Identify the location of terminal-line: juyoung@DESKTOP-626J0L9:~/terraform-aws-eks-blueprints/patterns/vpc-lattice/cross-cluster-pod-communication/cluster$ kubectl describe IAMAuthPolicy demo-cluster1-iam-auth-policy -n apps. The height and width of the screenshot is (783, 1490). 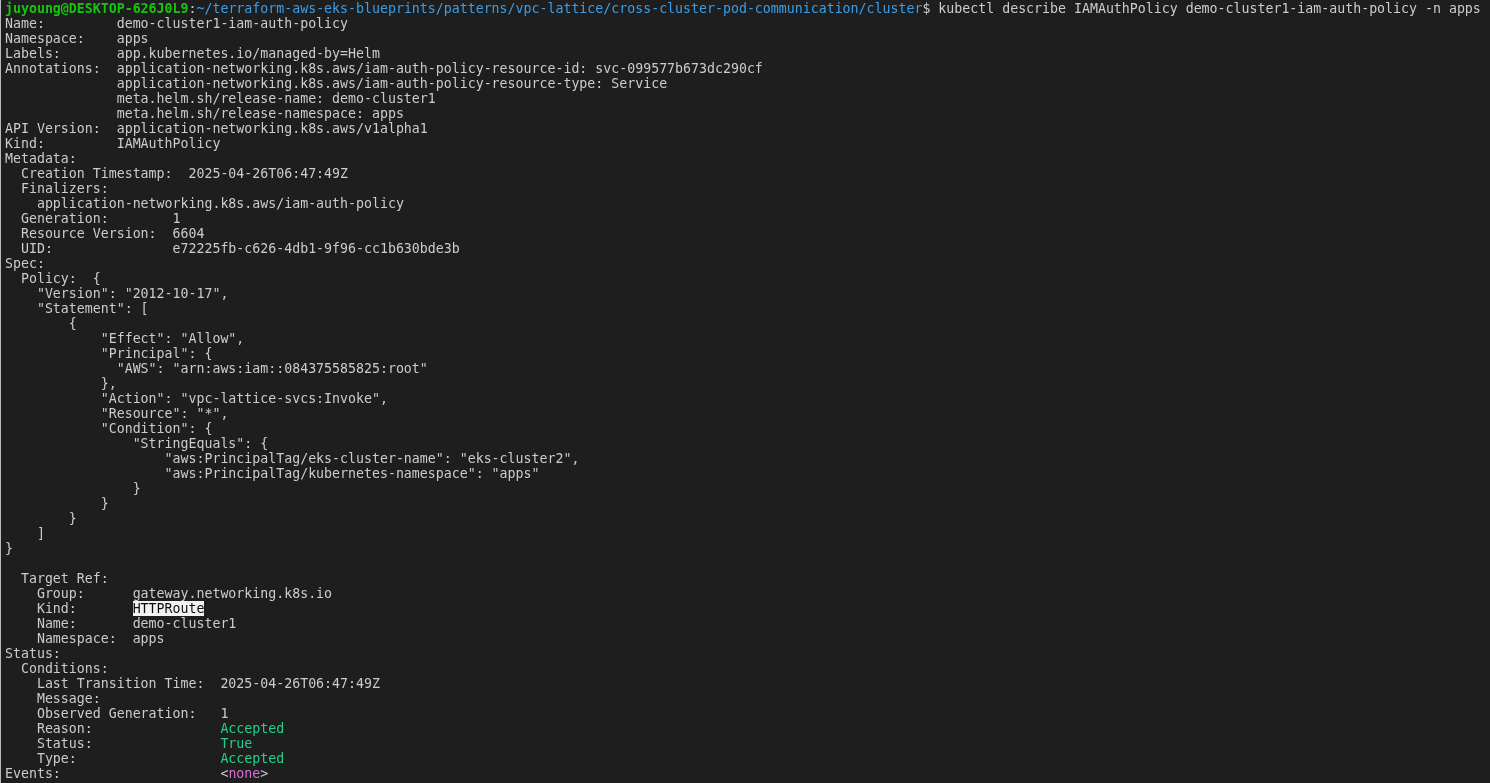
(743, 8).